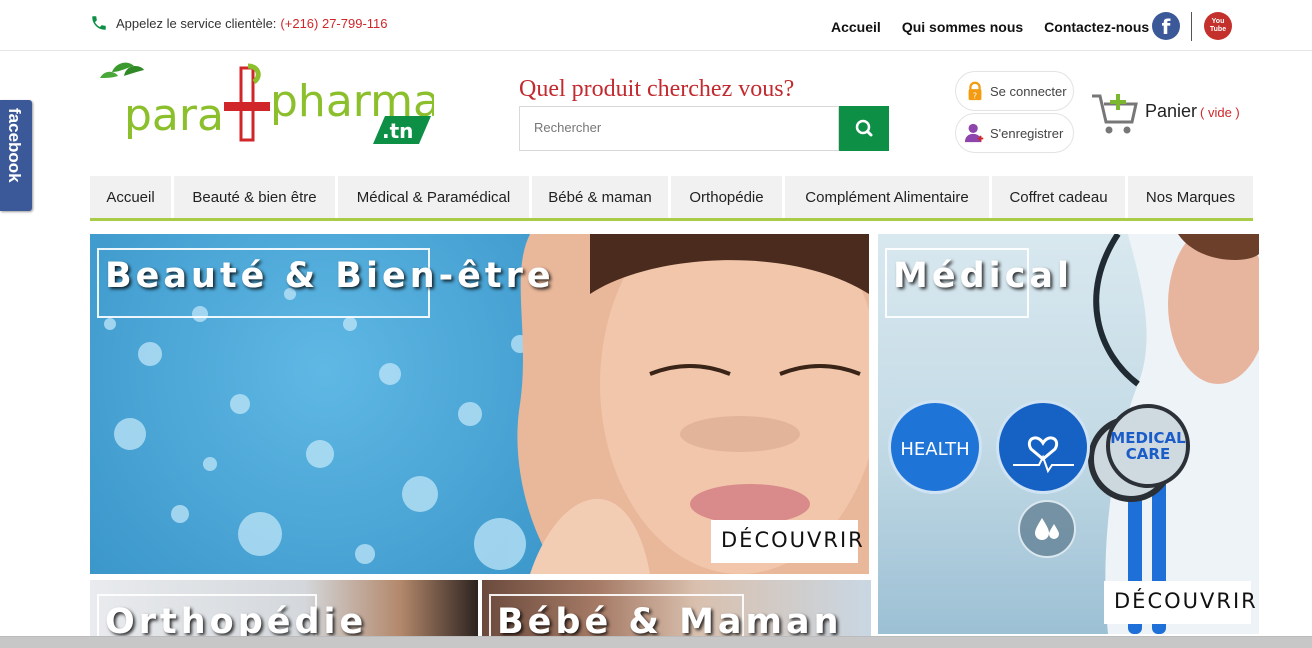 The height and width of the screenshot is (648, 1312). I want to click on baby-banner: Bébé & Maman, so click(676, 608).